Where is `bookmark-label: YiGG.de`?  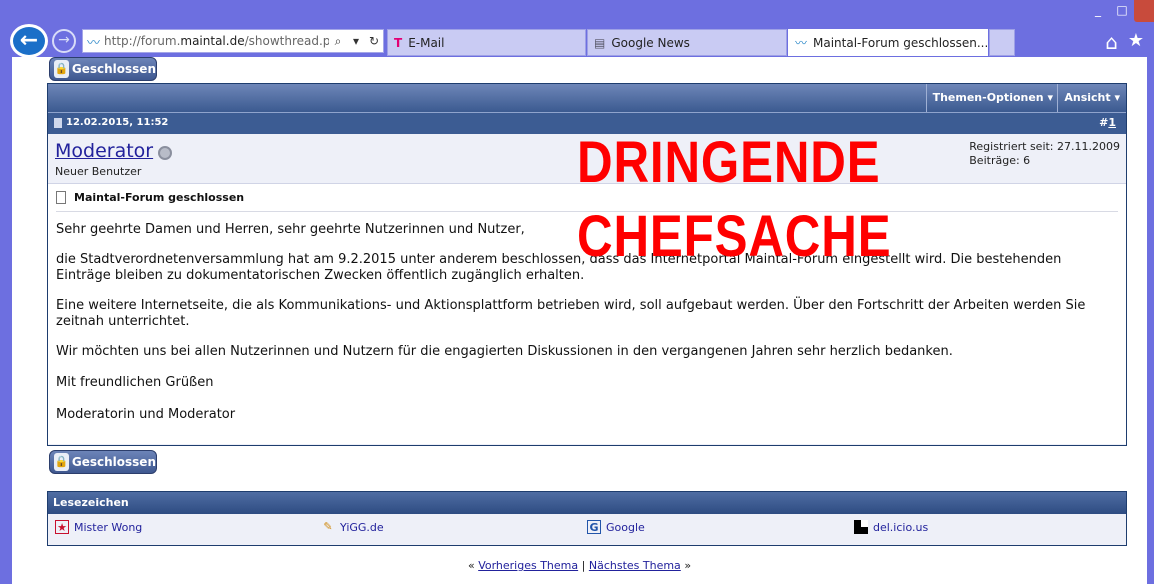 bookmark-label: YiGG.de is located at coordinates (362, 527).